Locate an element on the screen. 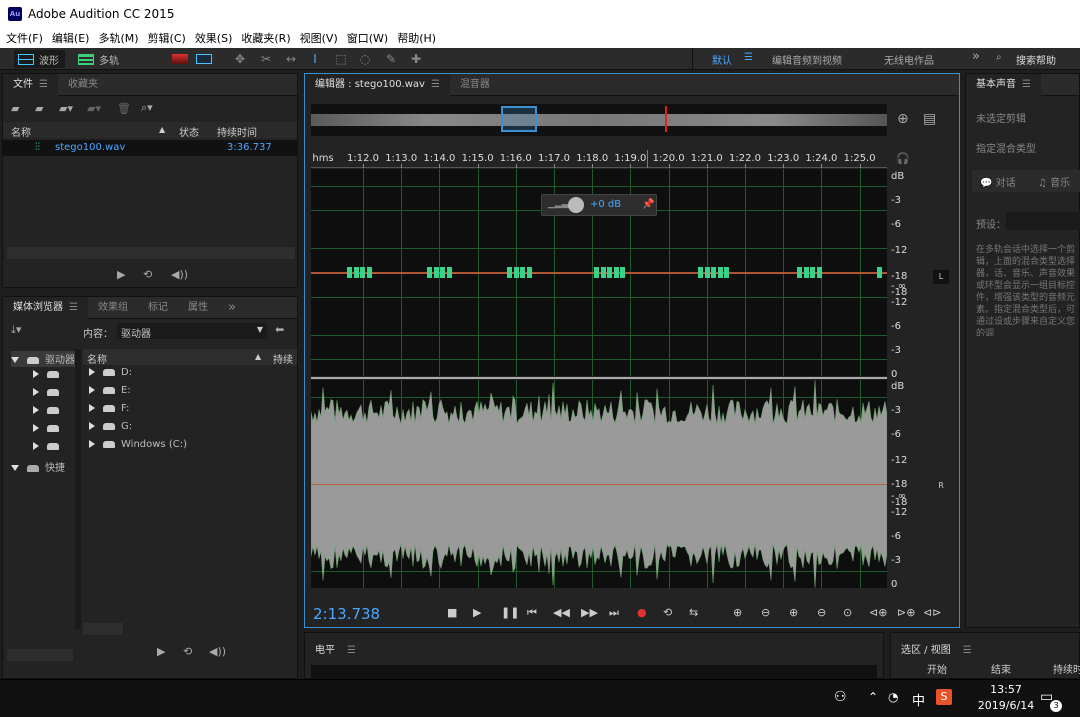 This screenshot has width=1080, height=717. hud-gain: ▁▂▃▅ +0 dB 📌 is located at coordinates (599, 205).